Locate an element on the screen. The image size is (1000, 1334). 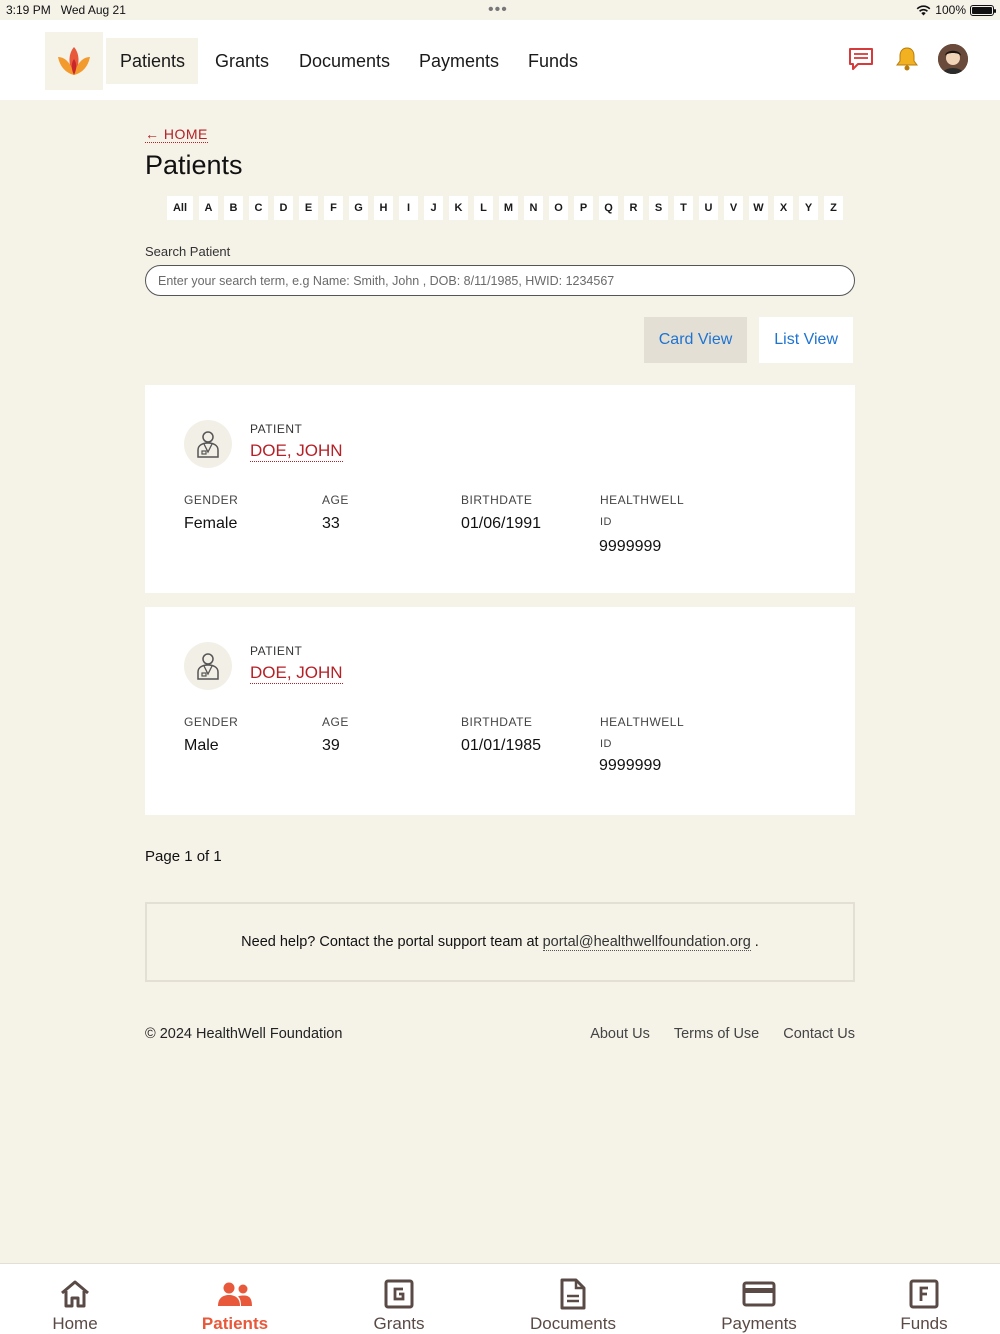
credit-card-icon is located at coordinates (759, 1294).